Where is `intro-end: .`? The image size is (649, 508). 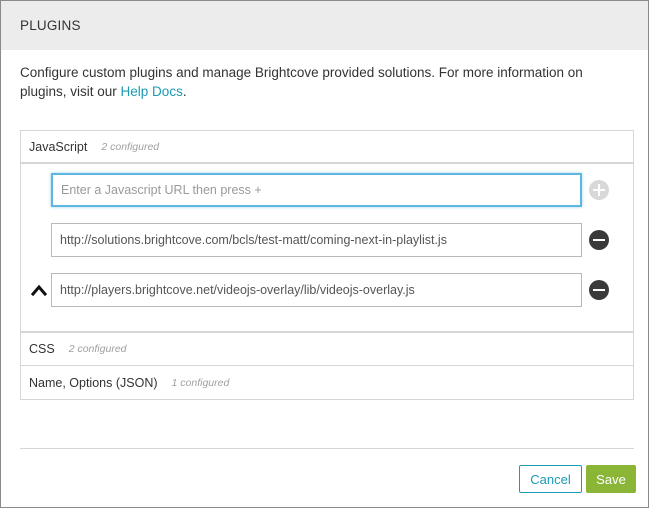 intro-end: . is located at coordinates (184, 91).